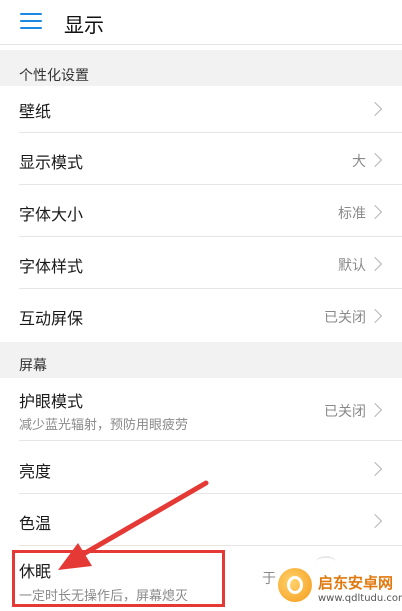 The image size is (402, 611). I want to click on setting-label: 壁纸, so click(35, 111).